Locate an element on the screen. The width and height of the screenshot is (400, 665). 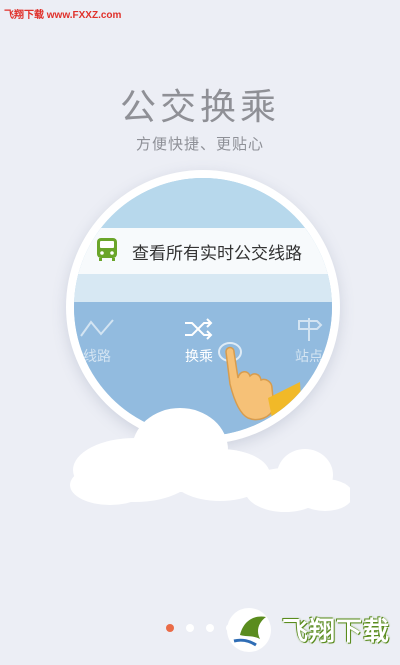
page-subtitle: 方便快捷、更贴心 is located at coordinates (199, 144).